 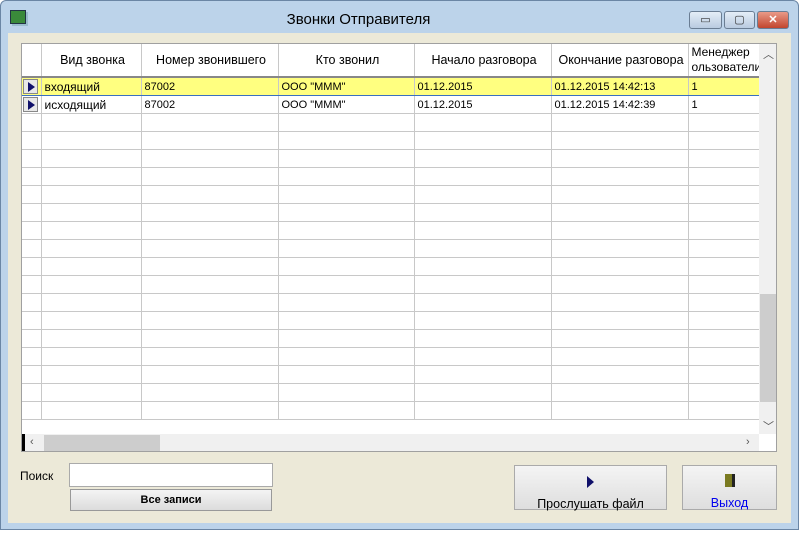 I want to click on vertical-scroll-thumb, so click(x=768, y=348).